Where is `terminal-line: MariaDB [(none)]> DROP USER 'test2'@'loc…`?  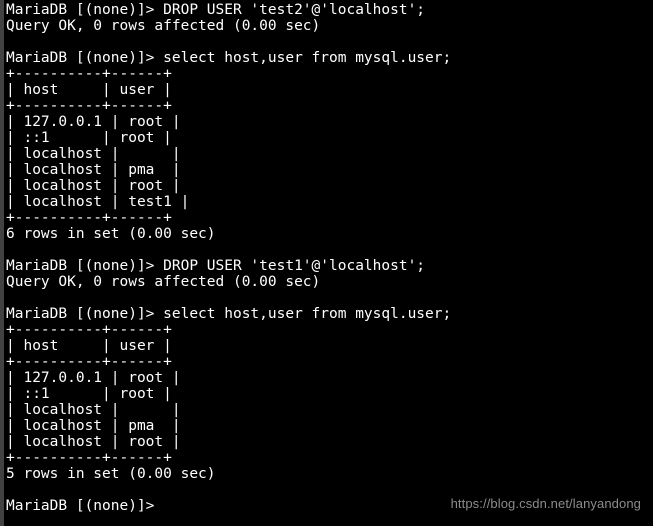
terminal-line: MariaDB [(none)]> DROP USER 'test2'@'loc… is located at coordinates (216, 10).